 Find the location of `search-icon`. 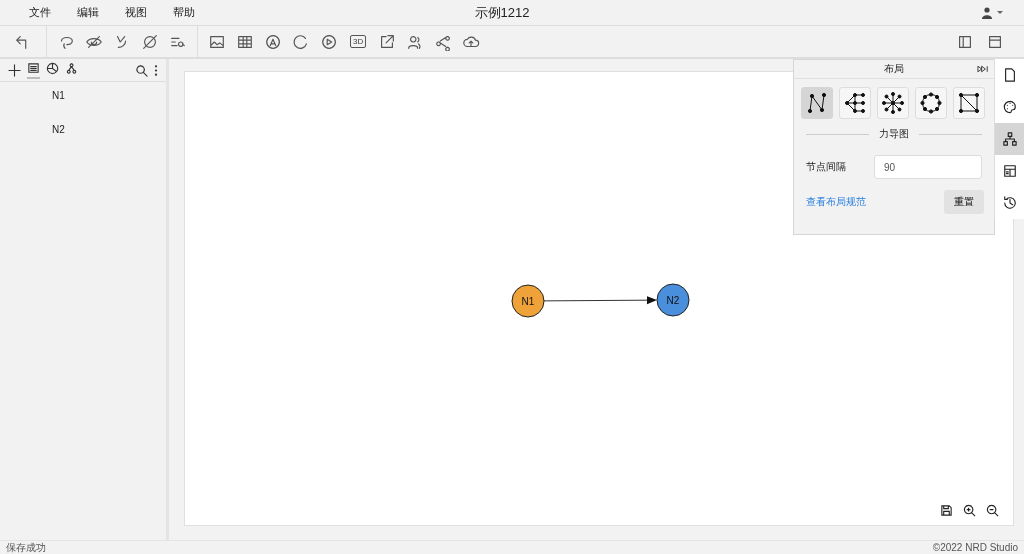

search-icon is located at coordinates (141, 70).